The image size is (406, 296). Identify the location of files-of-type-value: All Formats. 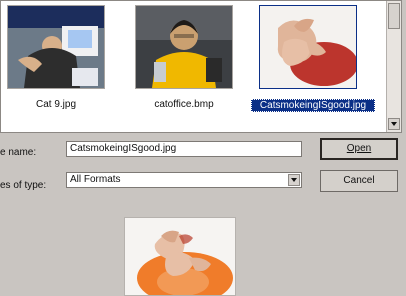
(95, 179).